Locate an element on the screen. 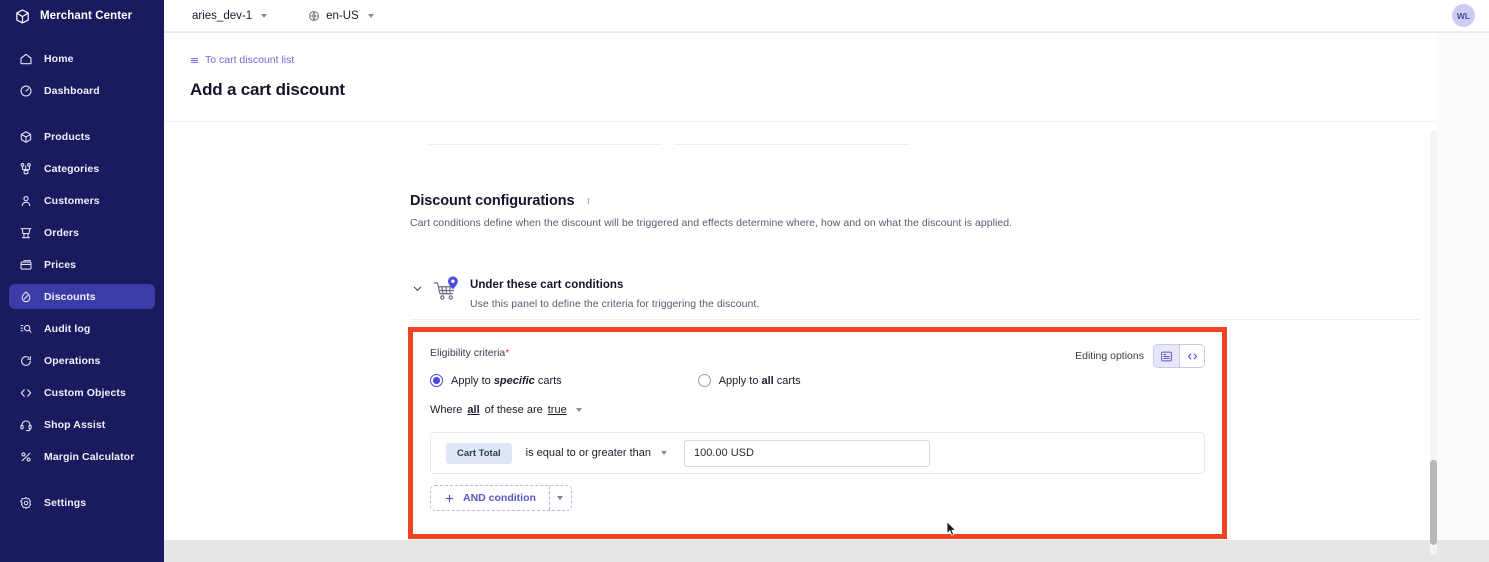 This screenshot has height=562, width=1489. list-icon is located at coordinates (194, 60).